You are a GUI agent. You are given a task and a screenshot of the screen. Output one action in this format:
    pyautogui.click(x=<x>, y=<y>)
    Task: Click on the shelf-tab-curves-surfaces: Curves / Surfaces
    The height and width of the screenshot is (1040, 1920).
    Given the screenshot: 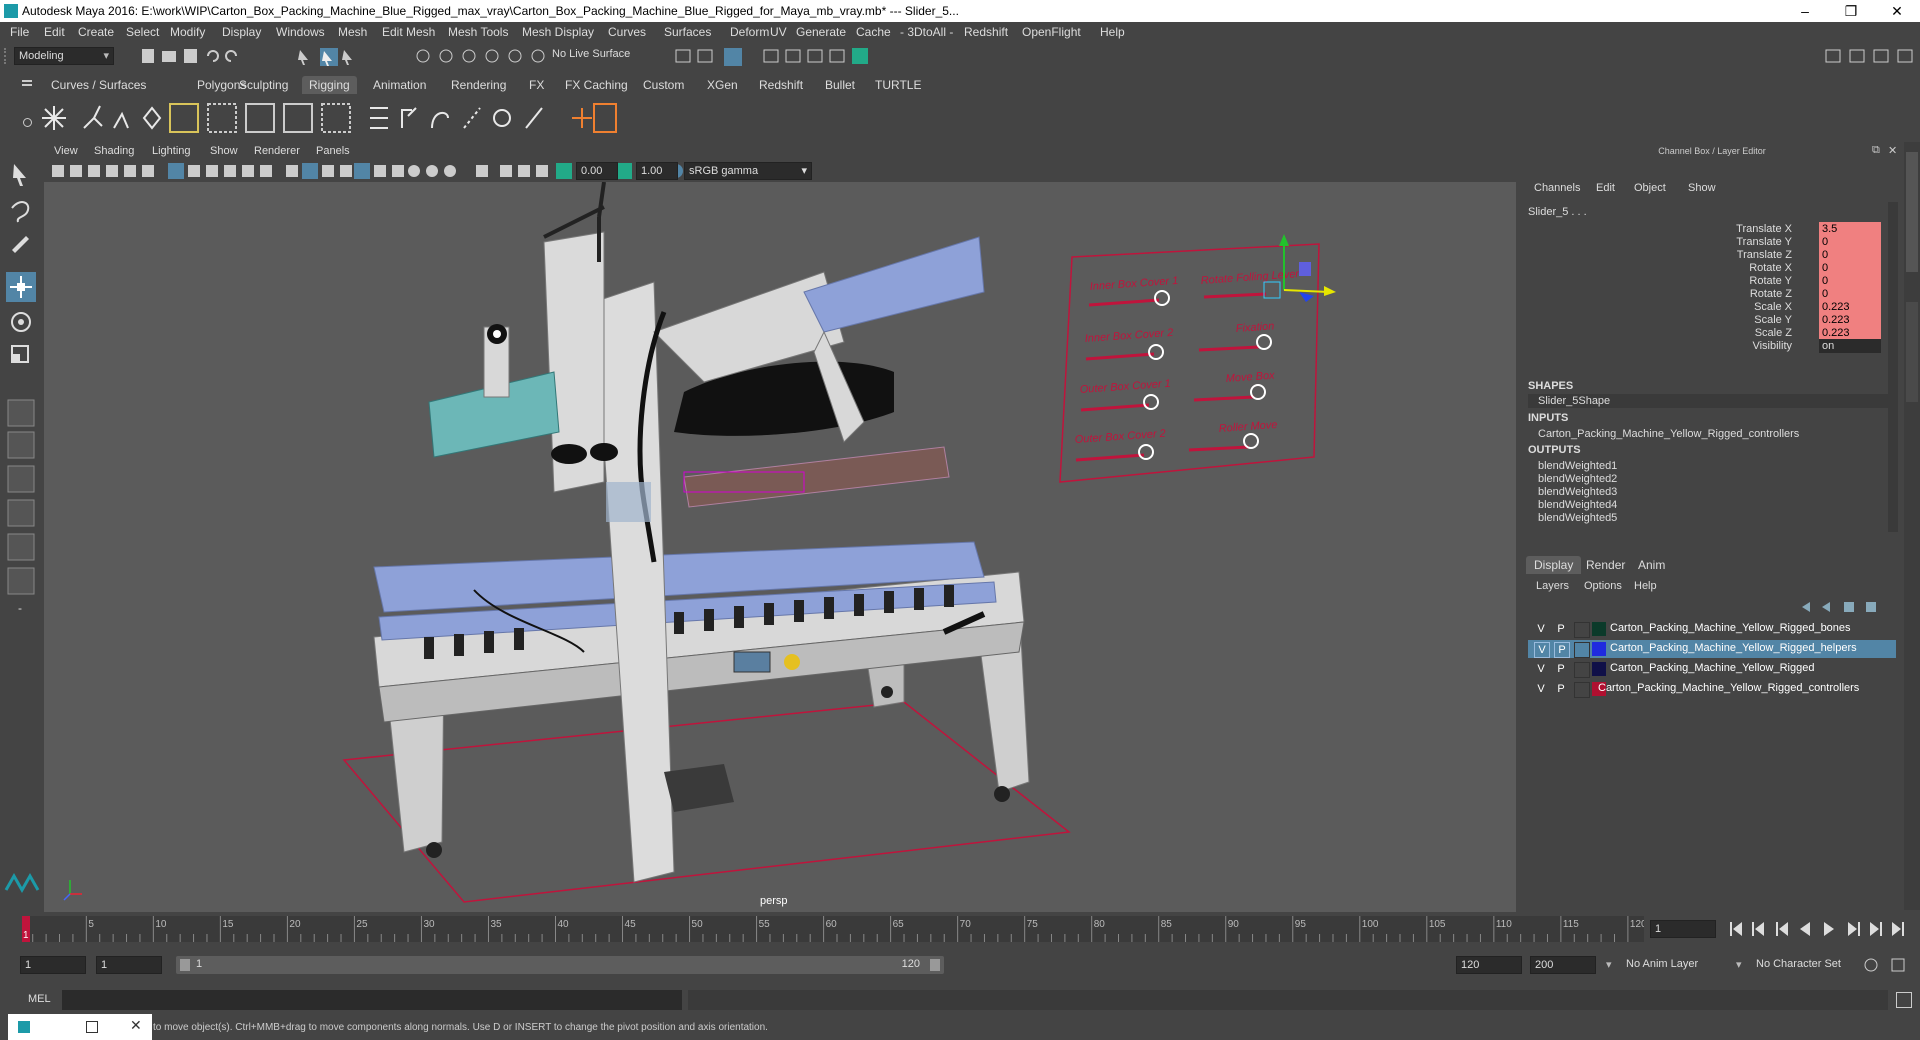 What is the action you would take?
    pyautogui.click(x=98, y=85)
    